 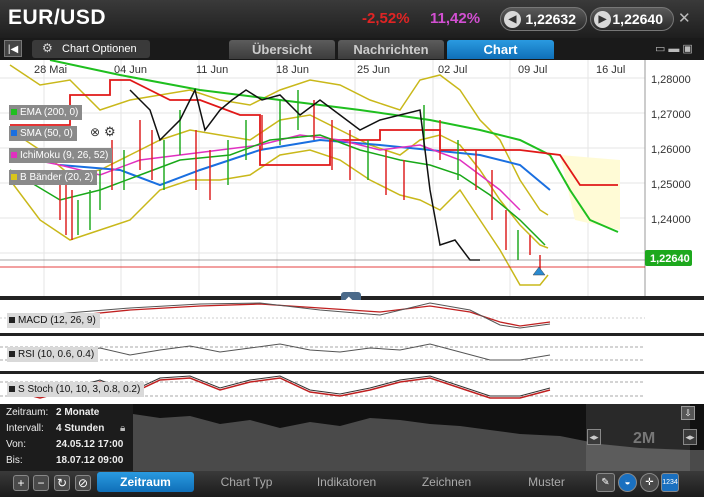 I want to click on tab-chart-typ: Chart Typ, so click(x=246, y=482).